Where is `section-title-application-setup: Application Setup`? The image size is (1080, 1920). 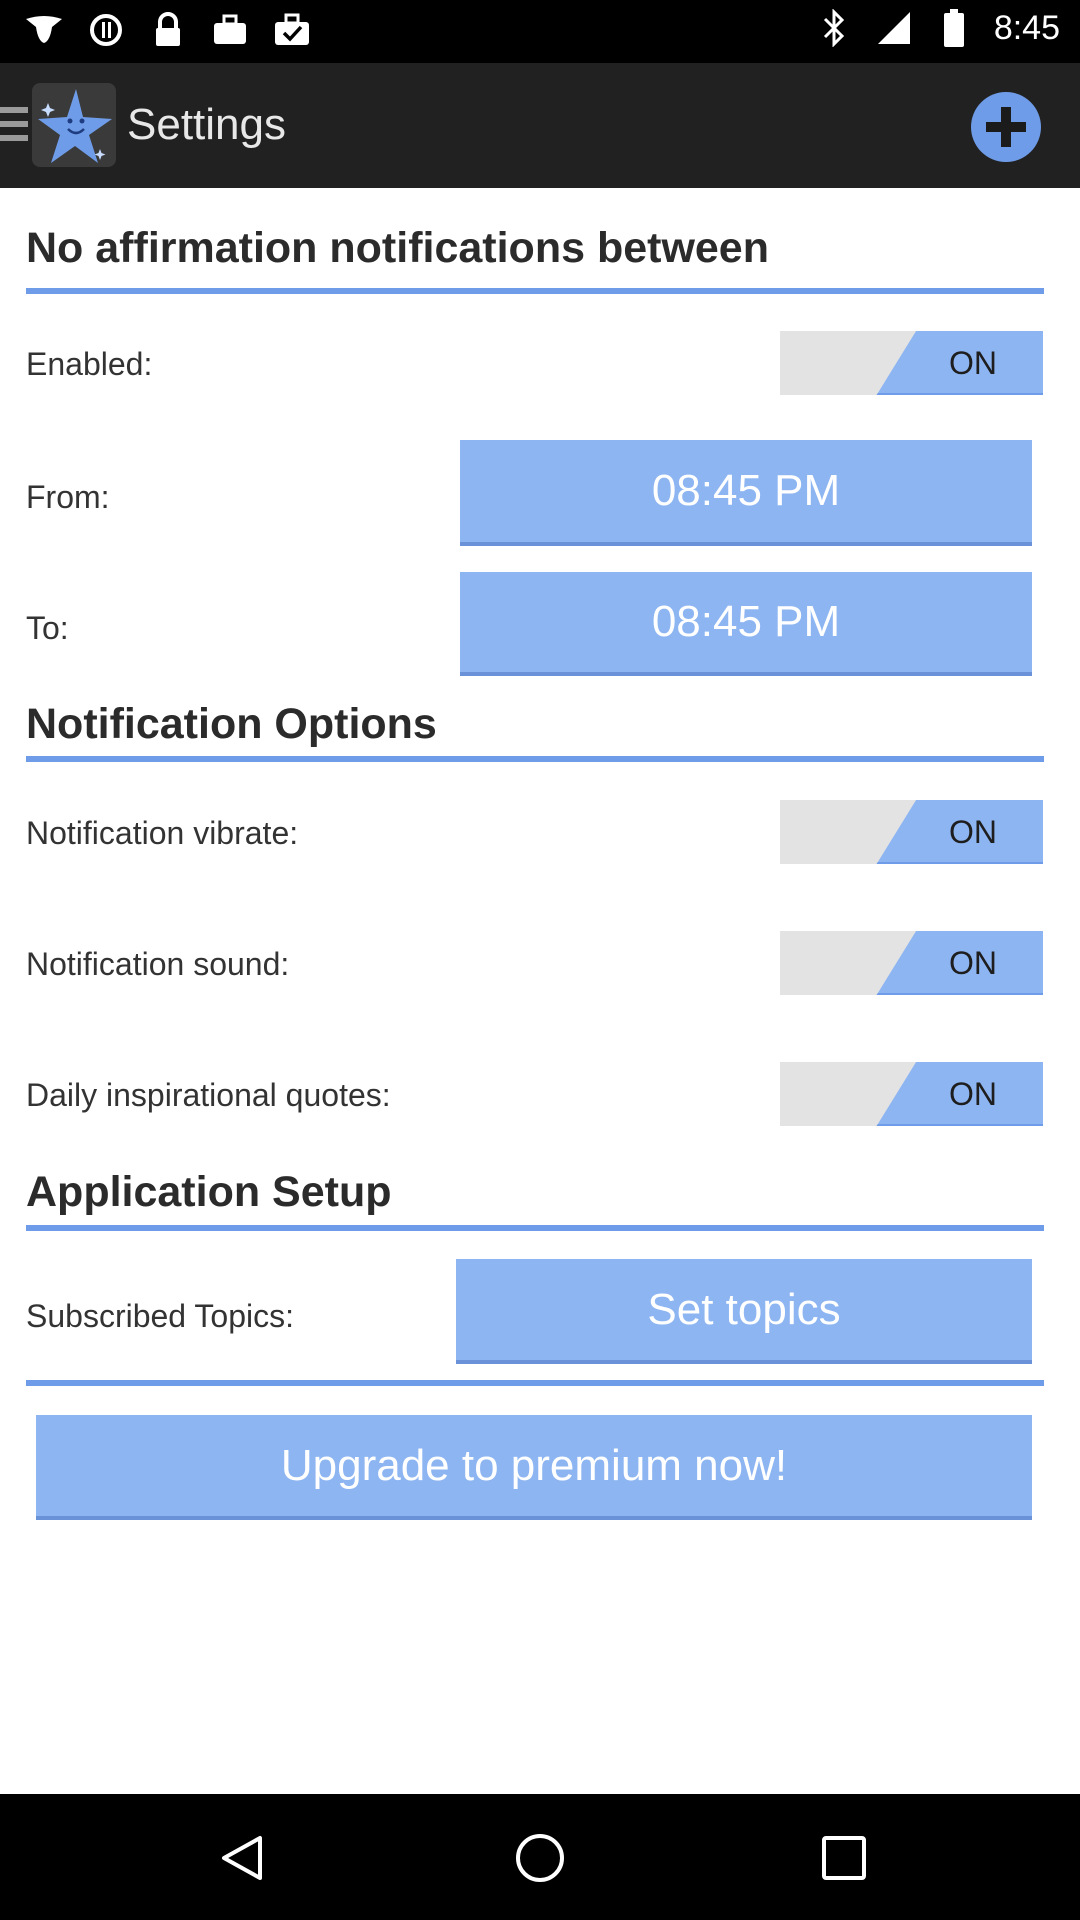 section-title-application-setup: Application Setup is located at coordinates (209, 1192).